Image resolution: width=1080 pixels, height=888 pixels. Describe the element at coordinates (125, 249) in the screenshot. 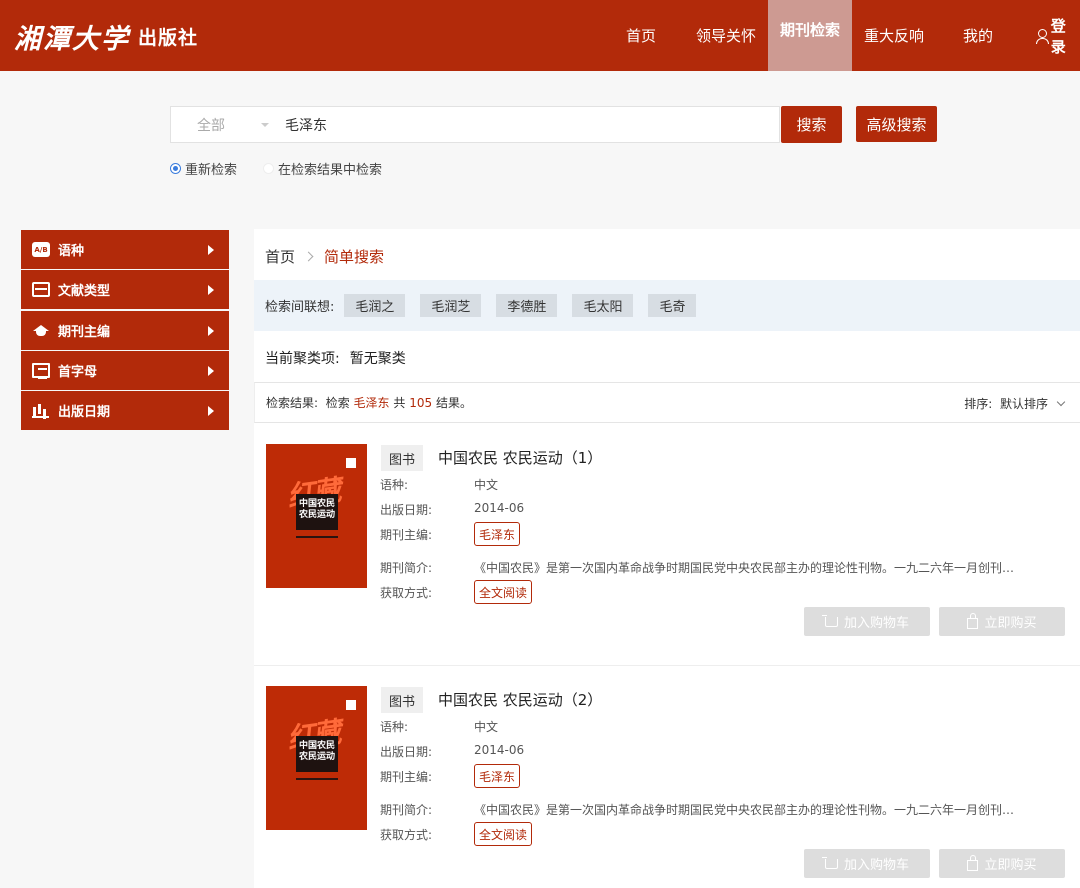

I see `sidebar-item-language: A/B 语种` at that location.